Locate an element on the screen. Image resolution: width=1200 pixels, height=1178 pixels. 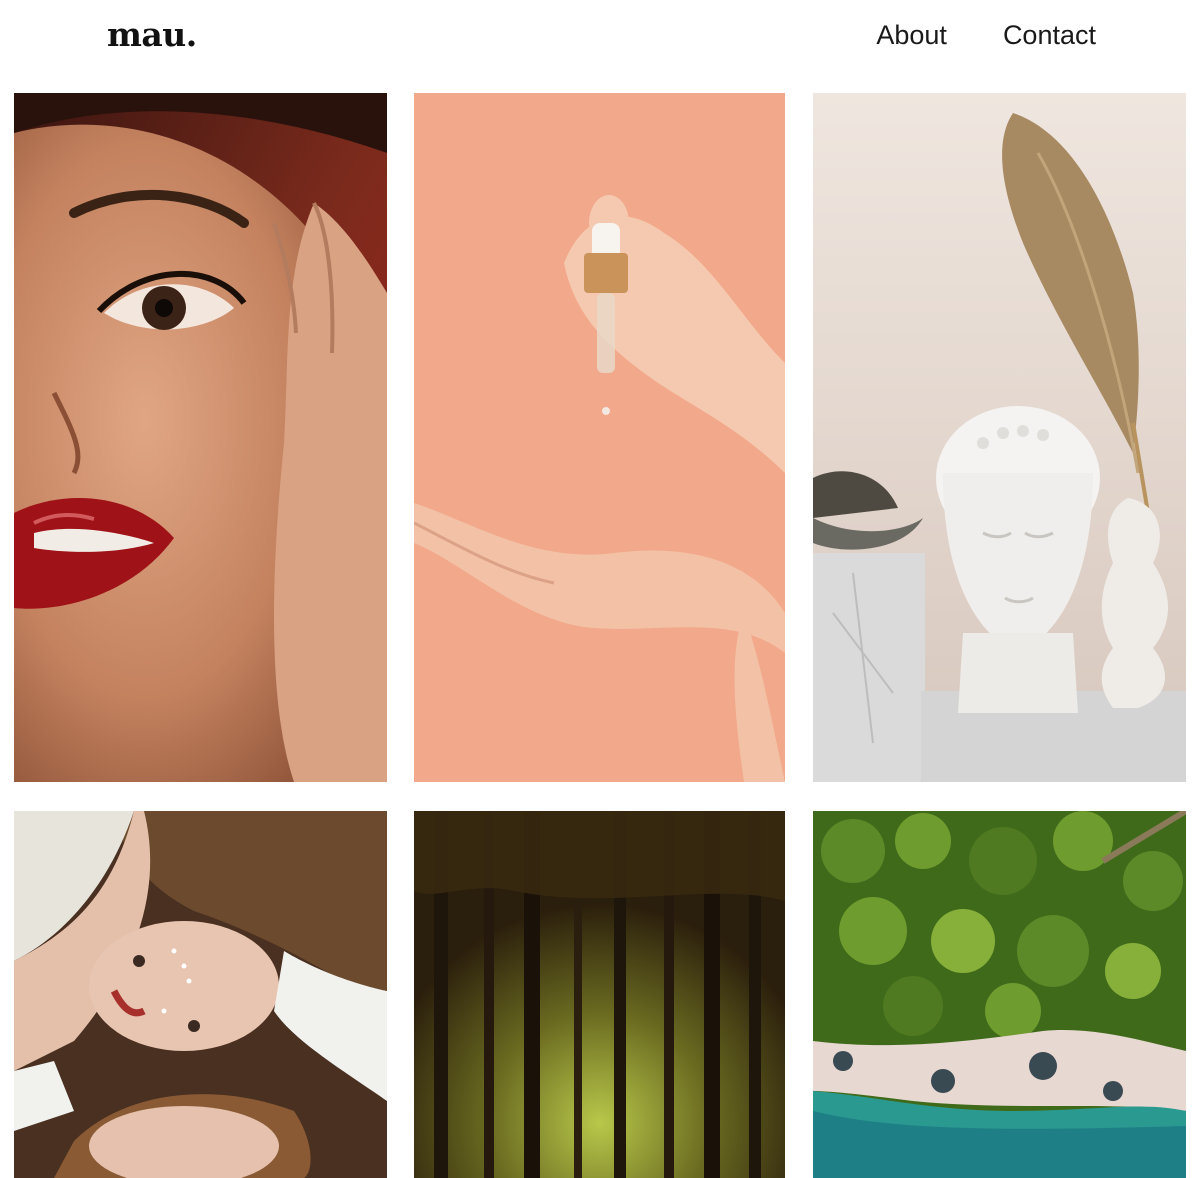
gallery-photo-two-women is located at coordinates (200, 994).